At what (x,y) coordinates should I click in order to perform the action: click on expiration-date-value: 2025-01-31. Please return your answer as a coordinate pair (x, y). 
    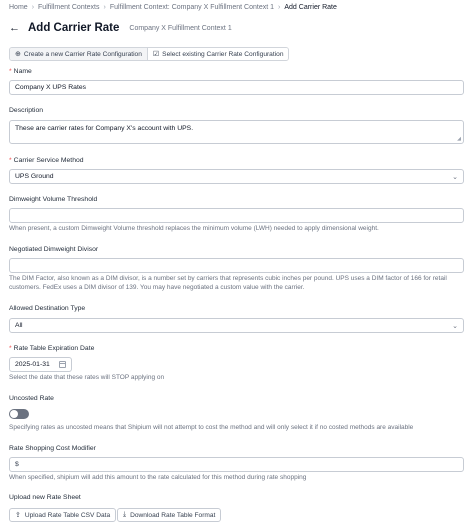
    Looking at the image, I should click on (32, 364).